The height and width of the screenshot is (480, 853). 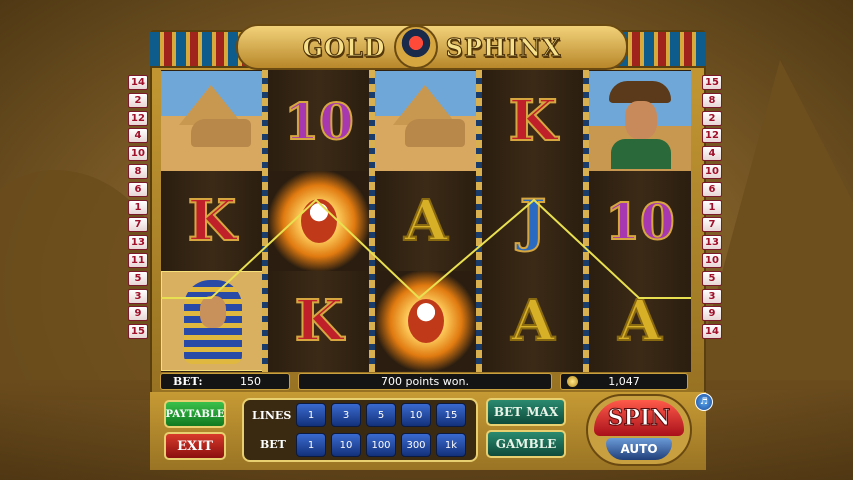 I want to click on line-number-right: 4, so click(x=712, y=154).